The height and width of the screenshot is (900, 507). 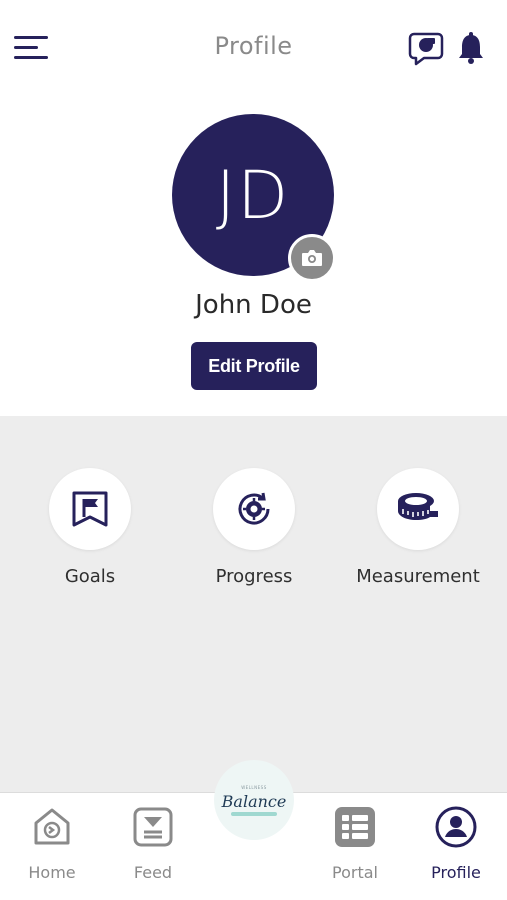 I want to click on feed-icon, so click(x=153, y=827).